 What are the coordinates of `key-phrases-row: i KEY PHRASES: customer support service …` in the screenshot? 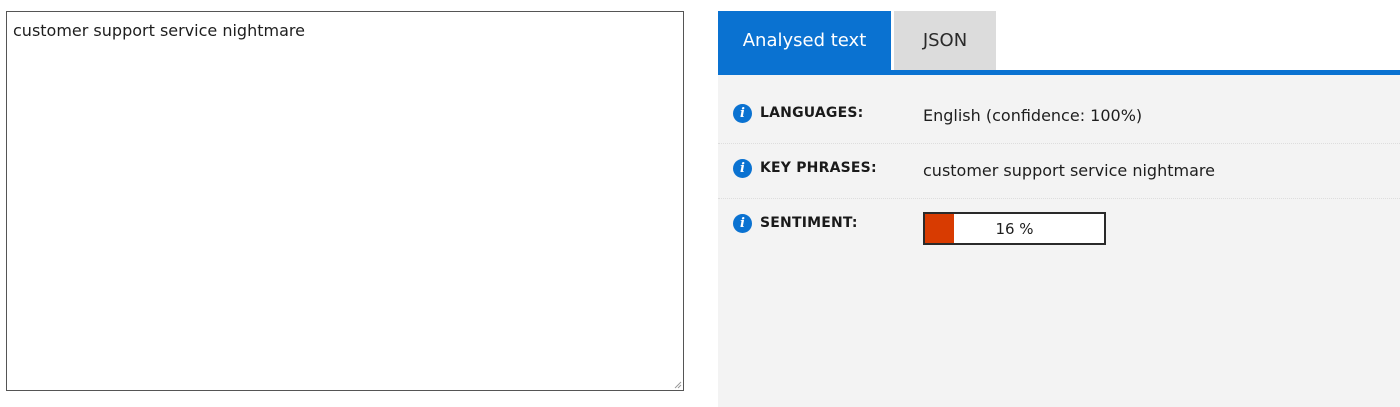 It's located at (1059, 171).